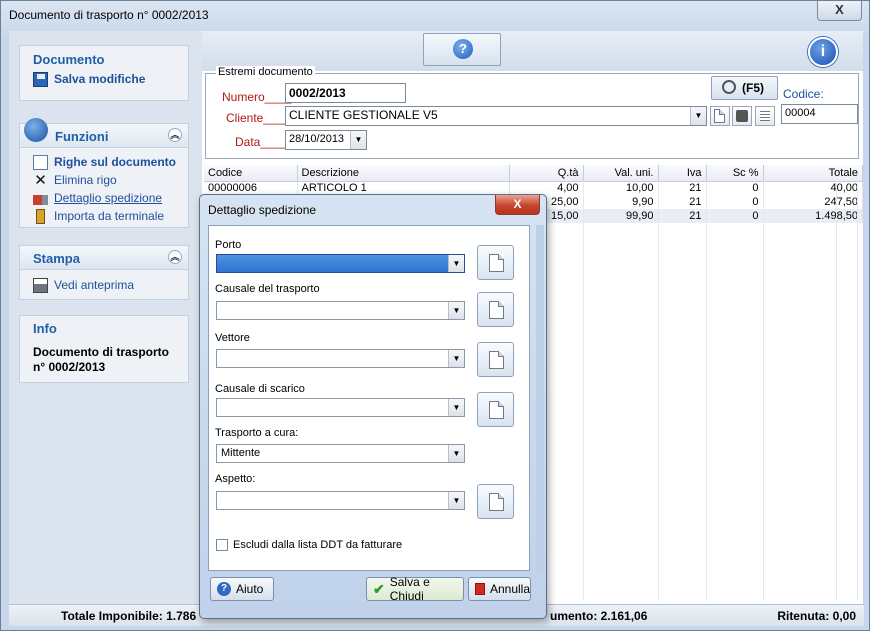  What do you see at coordinates (108, 198) in the screenshot?
I see `dettaglio-spedizione-label: Dettaglio spedizione` at bounding box center [108, 198].